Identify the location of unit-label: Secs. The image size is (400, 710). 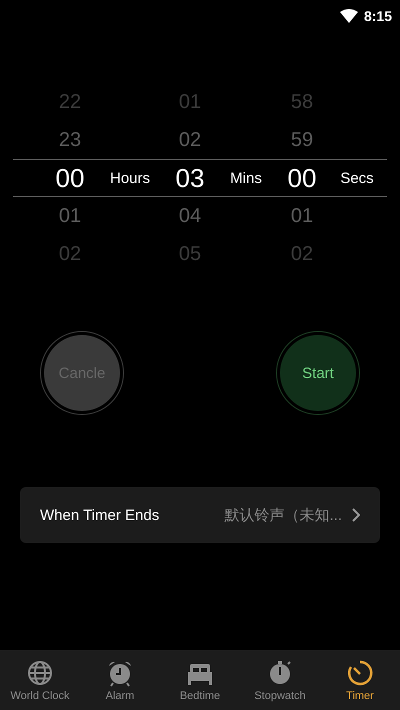
(357, 178).